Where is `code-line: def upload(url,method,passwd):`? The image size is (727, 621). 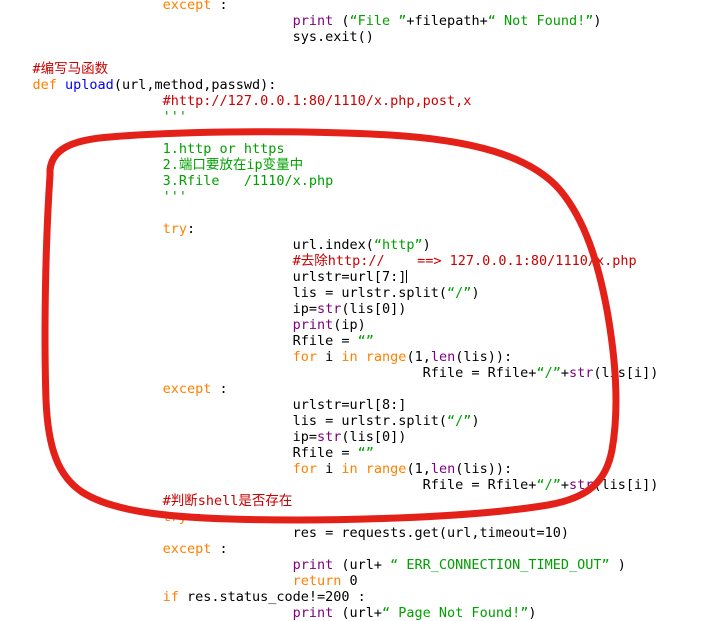
code-line: def upload(url,method,passwd): is located at coordinates (363, 85).